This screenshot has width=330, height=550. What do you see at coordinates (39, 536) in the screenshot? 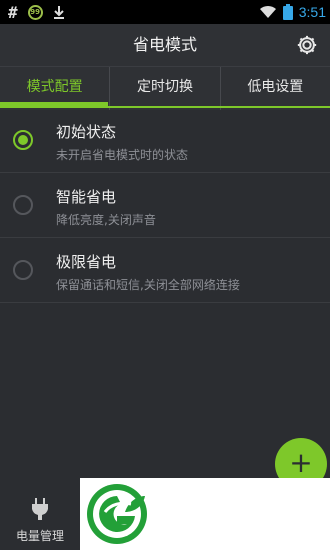
I see `bottom-nav-label: 电量管理` at bounding box center [39, 536].